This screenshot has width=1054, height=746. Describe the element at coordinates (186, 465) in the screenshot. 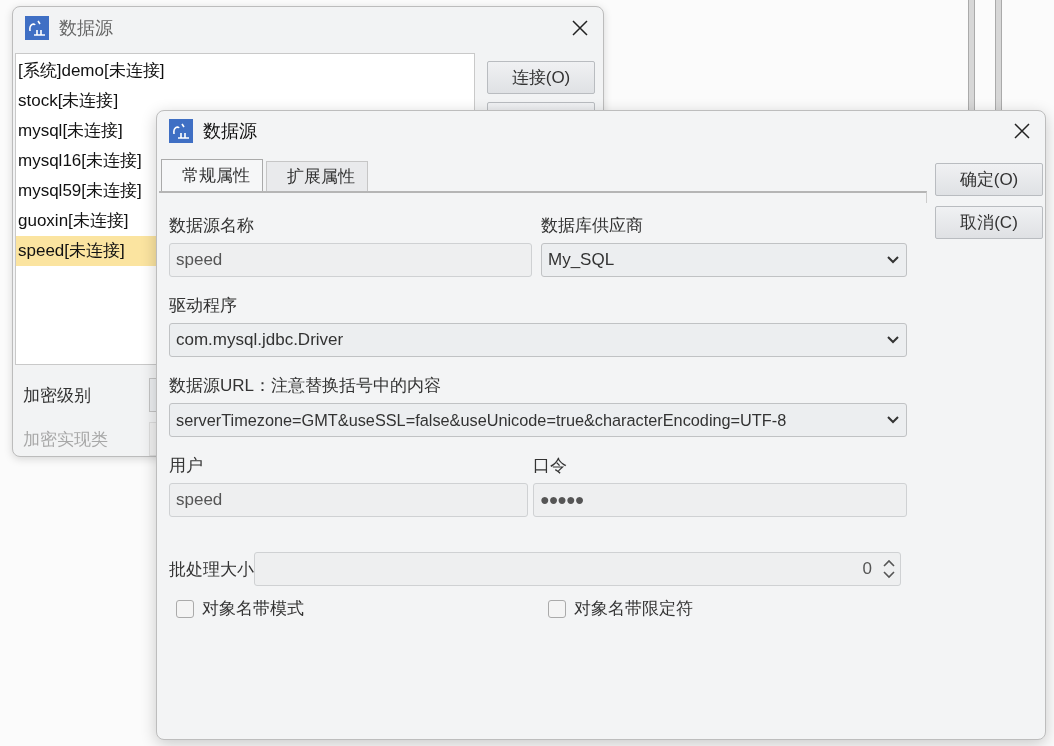

I see `field-label: 用户` at that location.